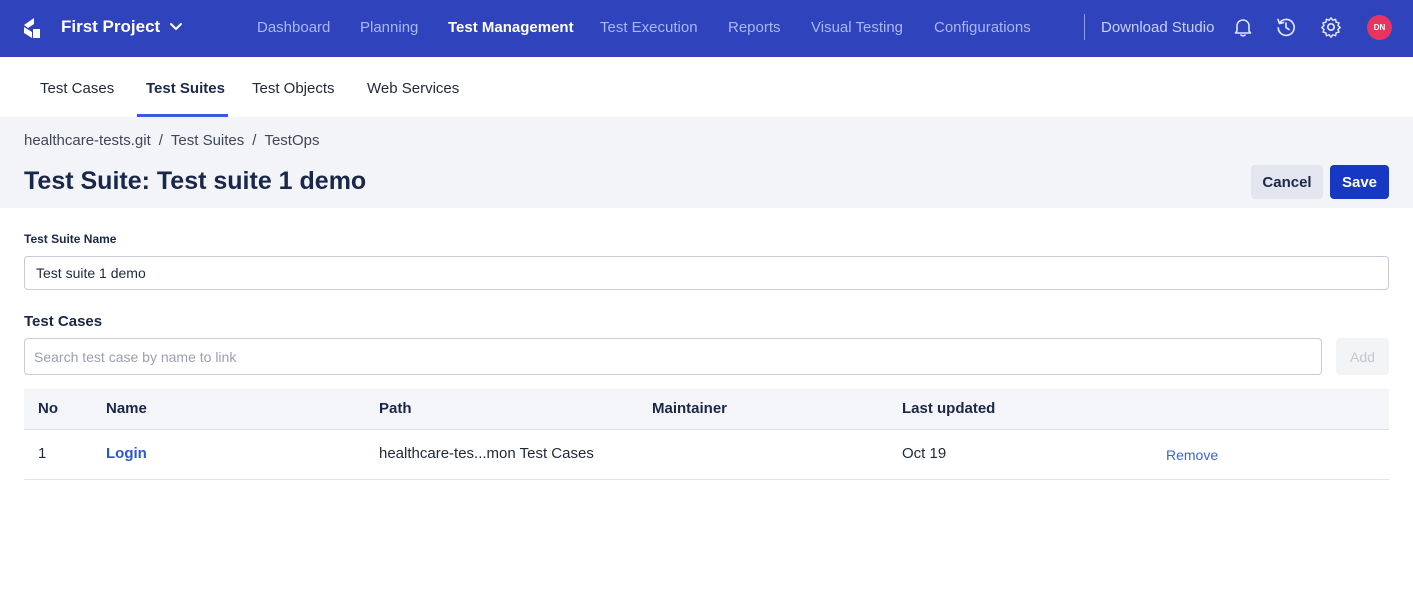 Image resolution: width=1413 pixels, height=591 pixels. Describe the element at coordinates (42, 453) in the screenshot. I see `row-number: 1` at that location.